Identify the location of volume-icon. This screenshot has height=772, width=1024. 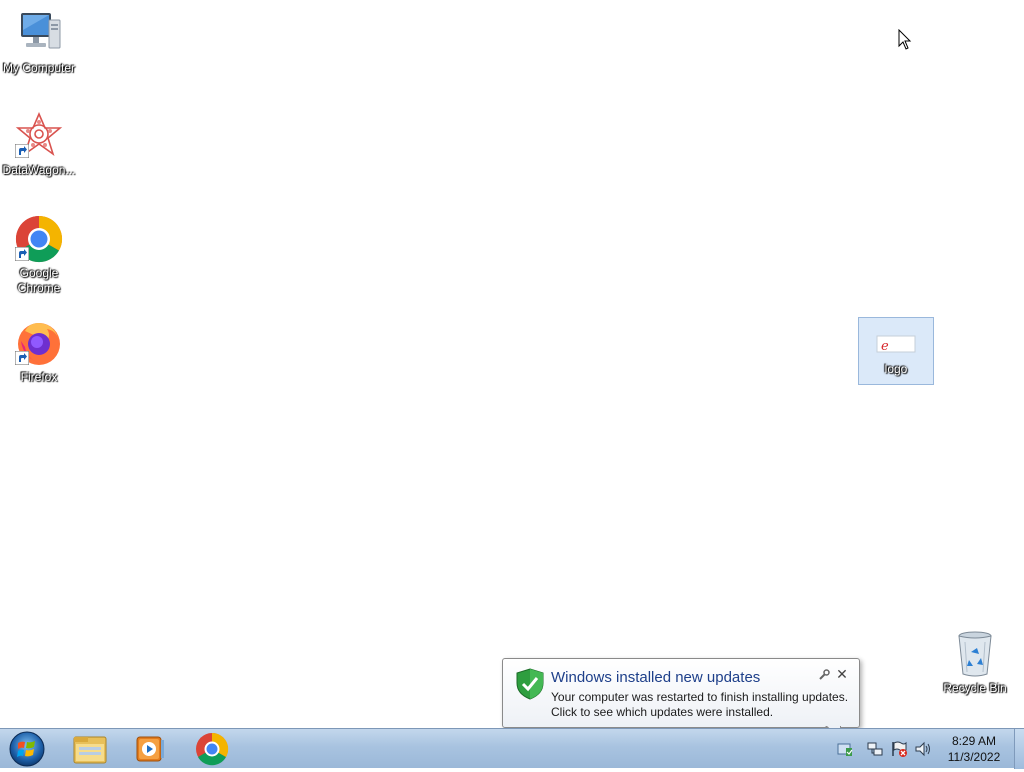
(923, 749).